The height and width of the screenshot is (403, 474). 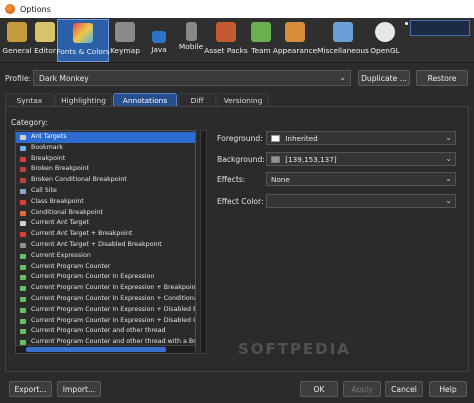 What do you see at coordinates (226, 32) in the screenshot?
I see `asset-packs-icon` at bounding box center [226, 32].